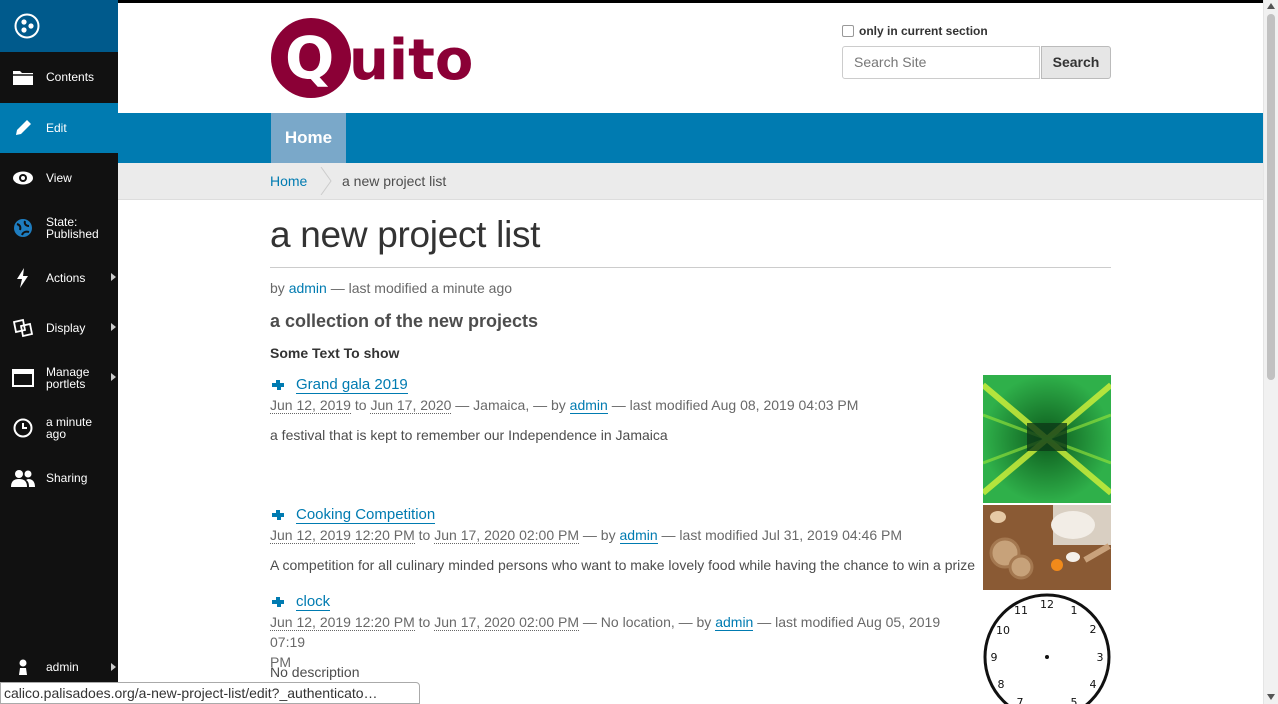  Describe the element at coordinates (23, 228) in the screenshot. I see `globe-icon` at that location.